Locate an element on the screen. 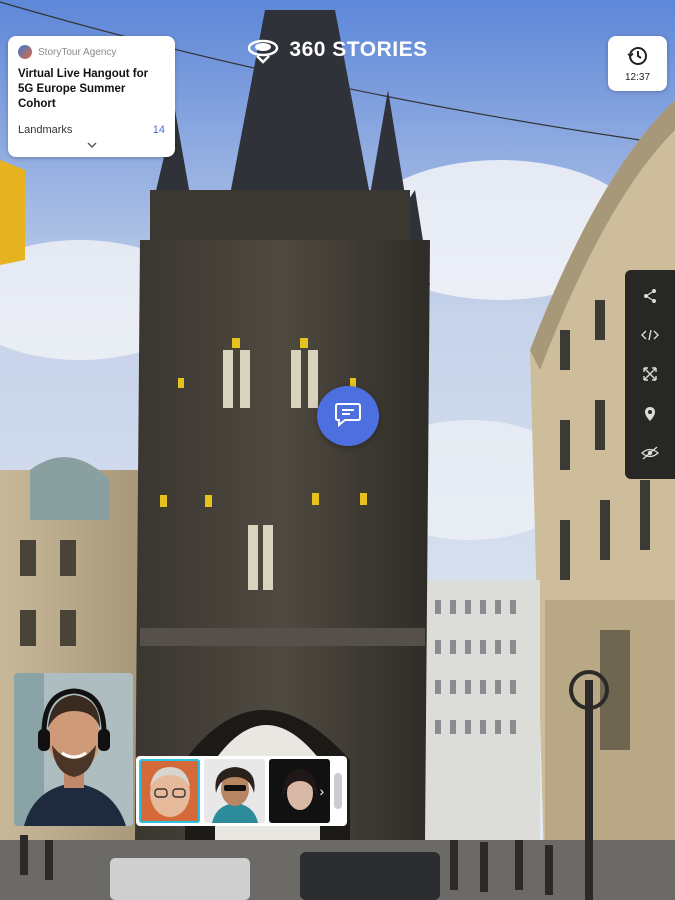 The width and height of the screenshot is (675, 900). hide-eye-icon is located at coordinates (650, 453).